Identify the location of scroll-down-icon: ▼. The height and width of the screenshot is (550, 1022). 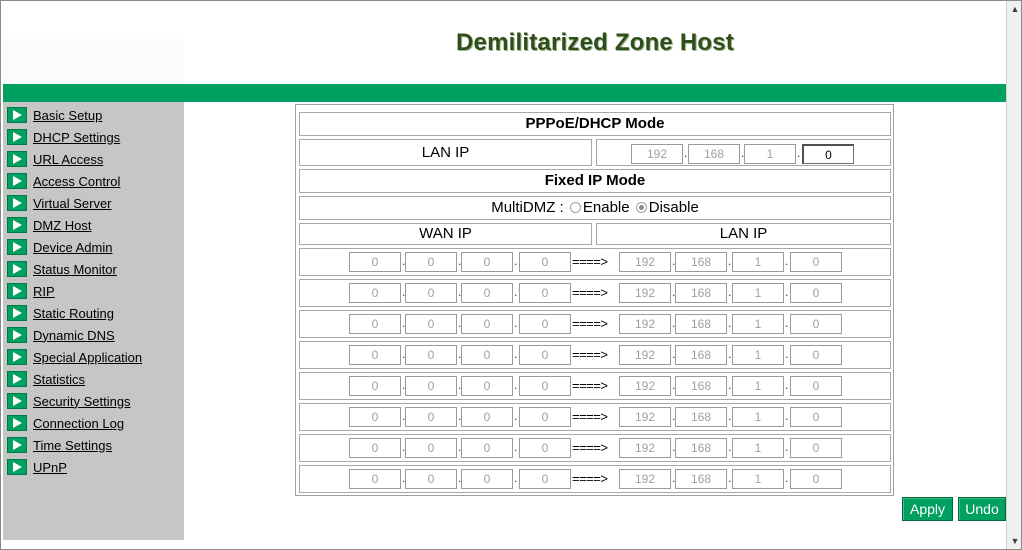
(1014, 541).